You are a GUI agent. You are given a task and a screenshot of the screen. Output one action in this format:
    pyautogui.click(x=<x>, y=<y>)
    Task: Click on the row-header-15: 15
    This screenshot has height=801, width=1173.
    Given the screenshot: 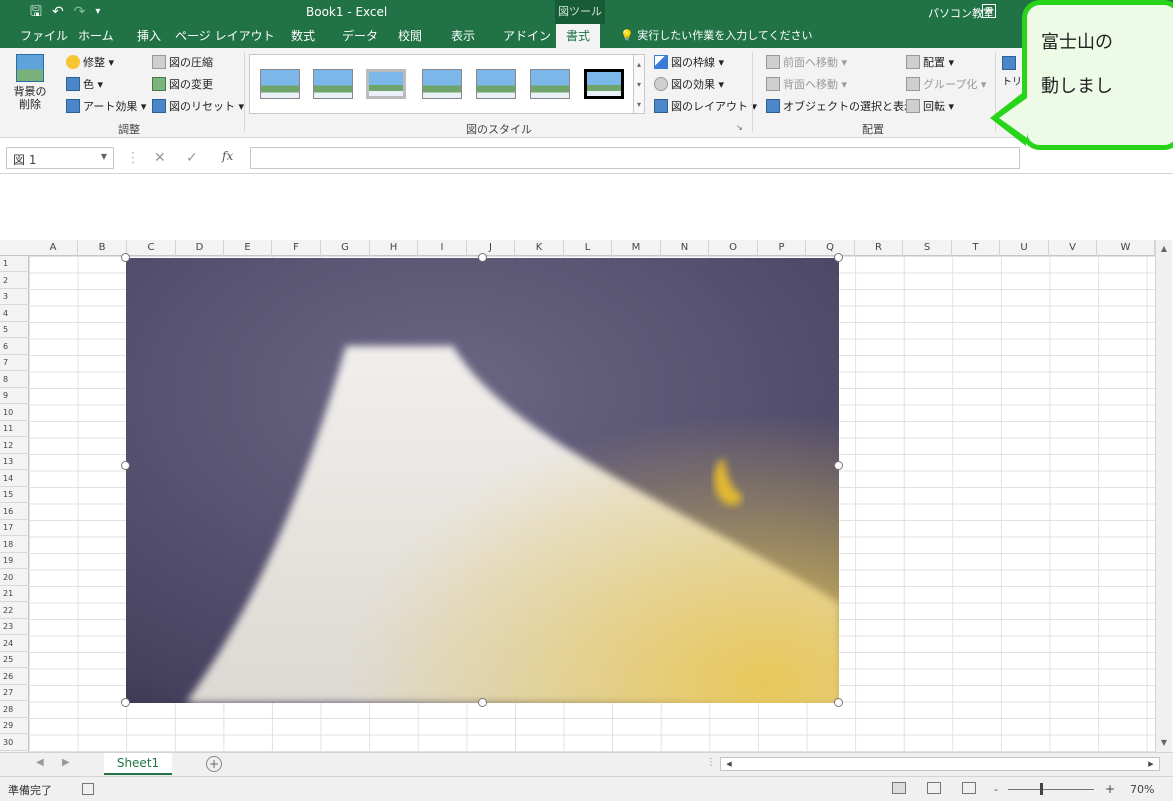 What is the action you would take?
    pyautogui.click(x=14, y=495)
    